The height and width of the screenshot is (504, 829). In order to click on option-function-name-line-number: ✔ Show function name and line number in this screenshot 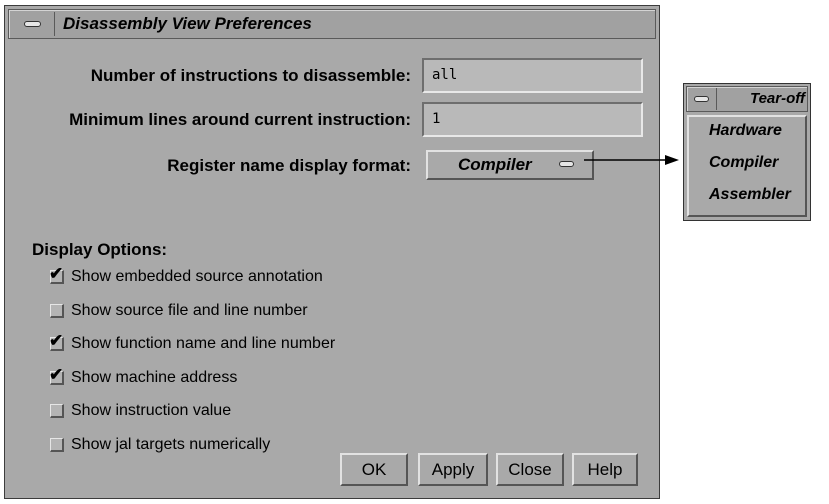, I will do `click(192, 343)`.